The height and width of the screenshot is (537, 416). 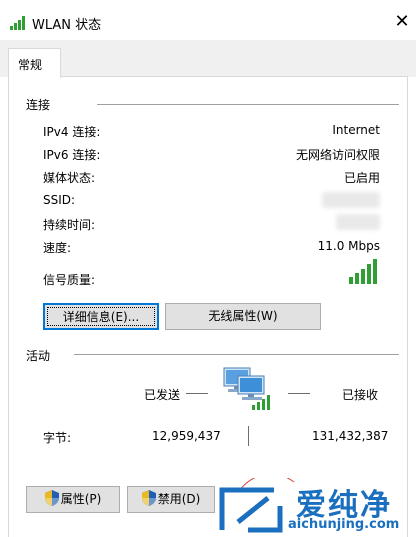 What do you see at coordinates (38, 356) in the screenshot?
I see `activity-section-title: 活动` at bounding box center [38, 356].